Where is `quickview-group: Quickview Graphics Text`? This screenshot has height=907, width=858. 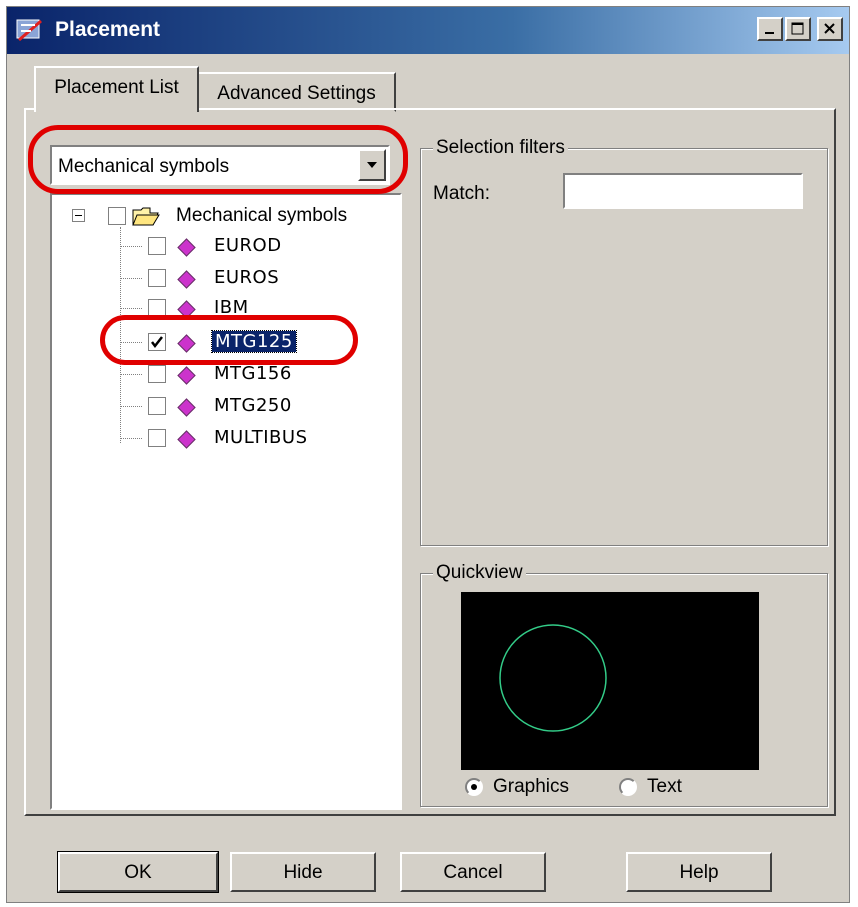
quickview-group: Quickview Graphics Text is located at coordinates (624, 684).